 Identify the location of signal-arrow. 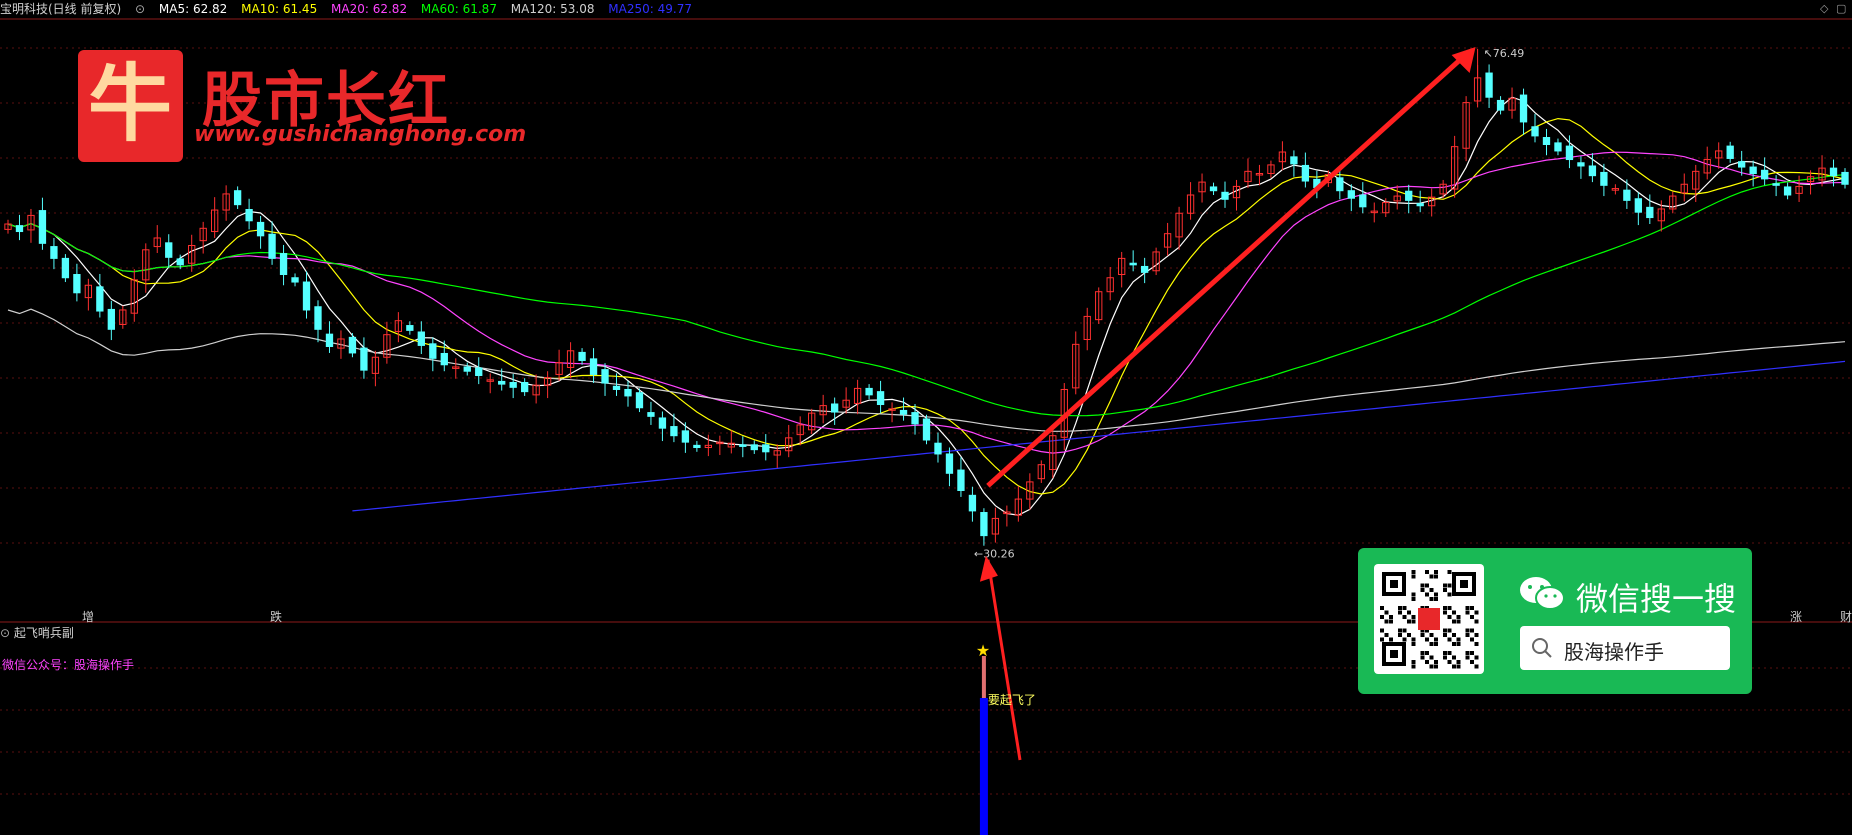
(1004, 660).